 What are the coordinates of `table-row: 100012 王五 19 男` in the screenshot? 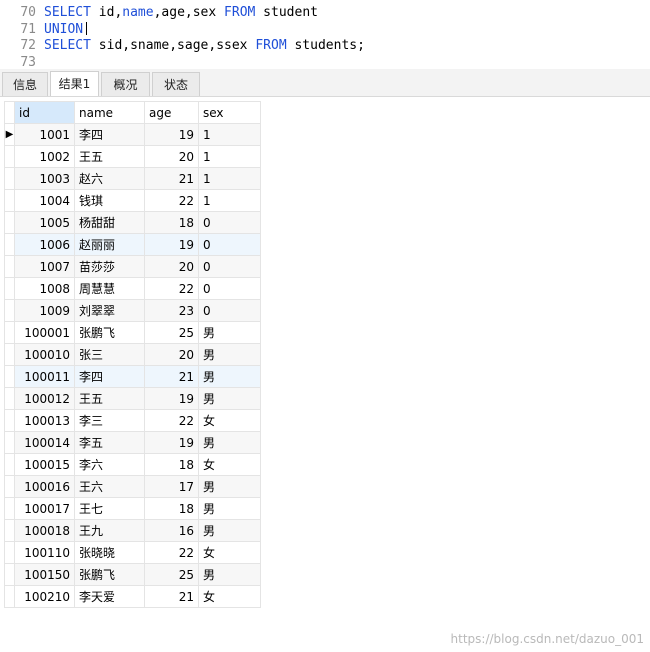 It's located at (132, 398).